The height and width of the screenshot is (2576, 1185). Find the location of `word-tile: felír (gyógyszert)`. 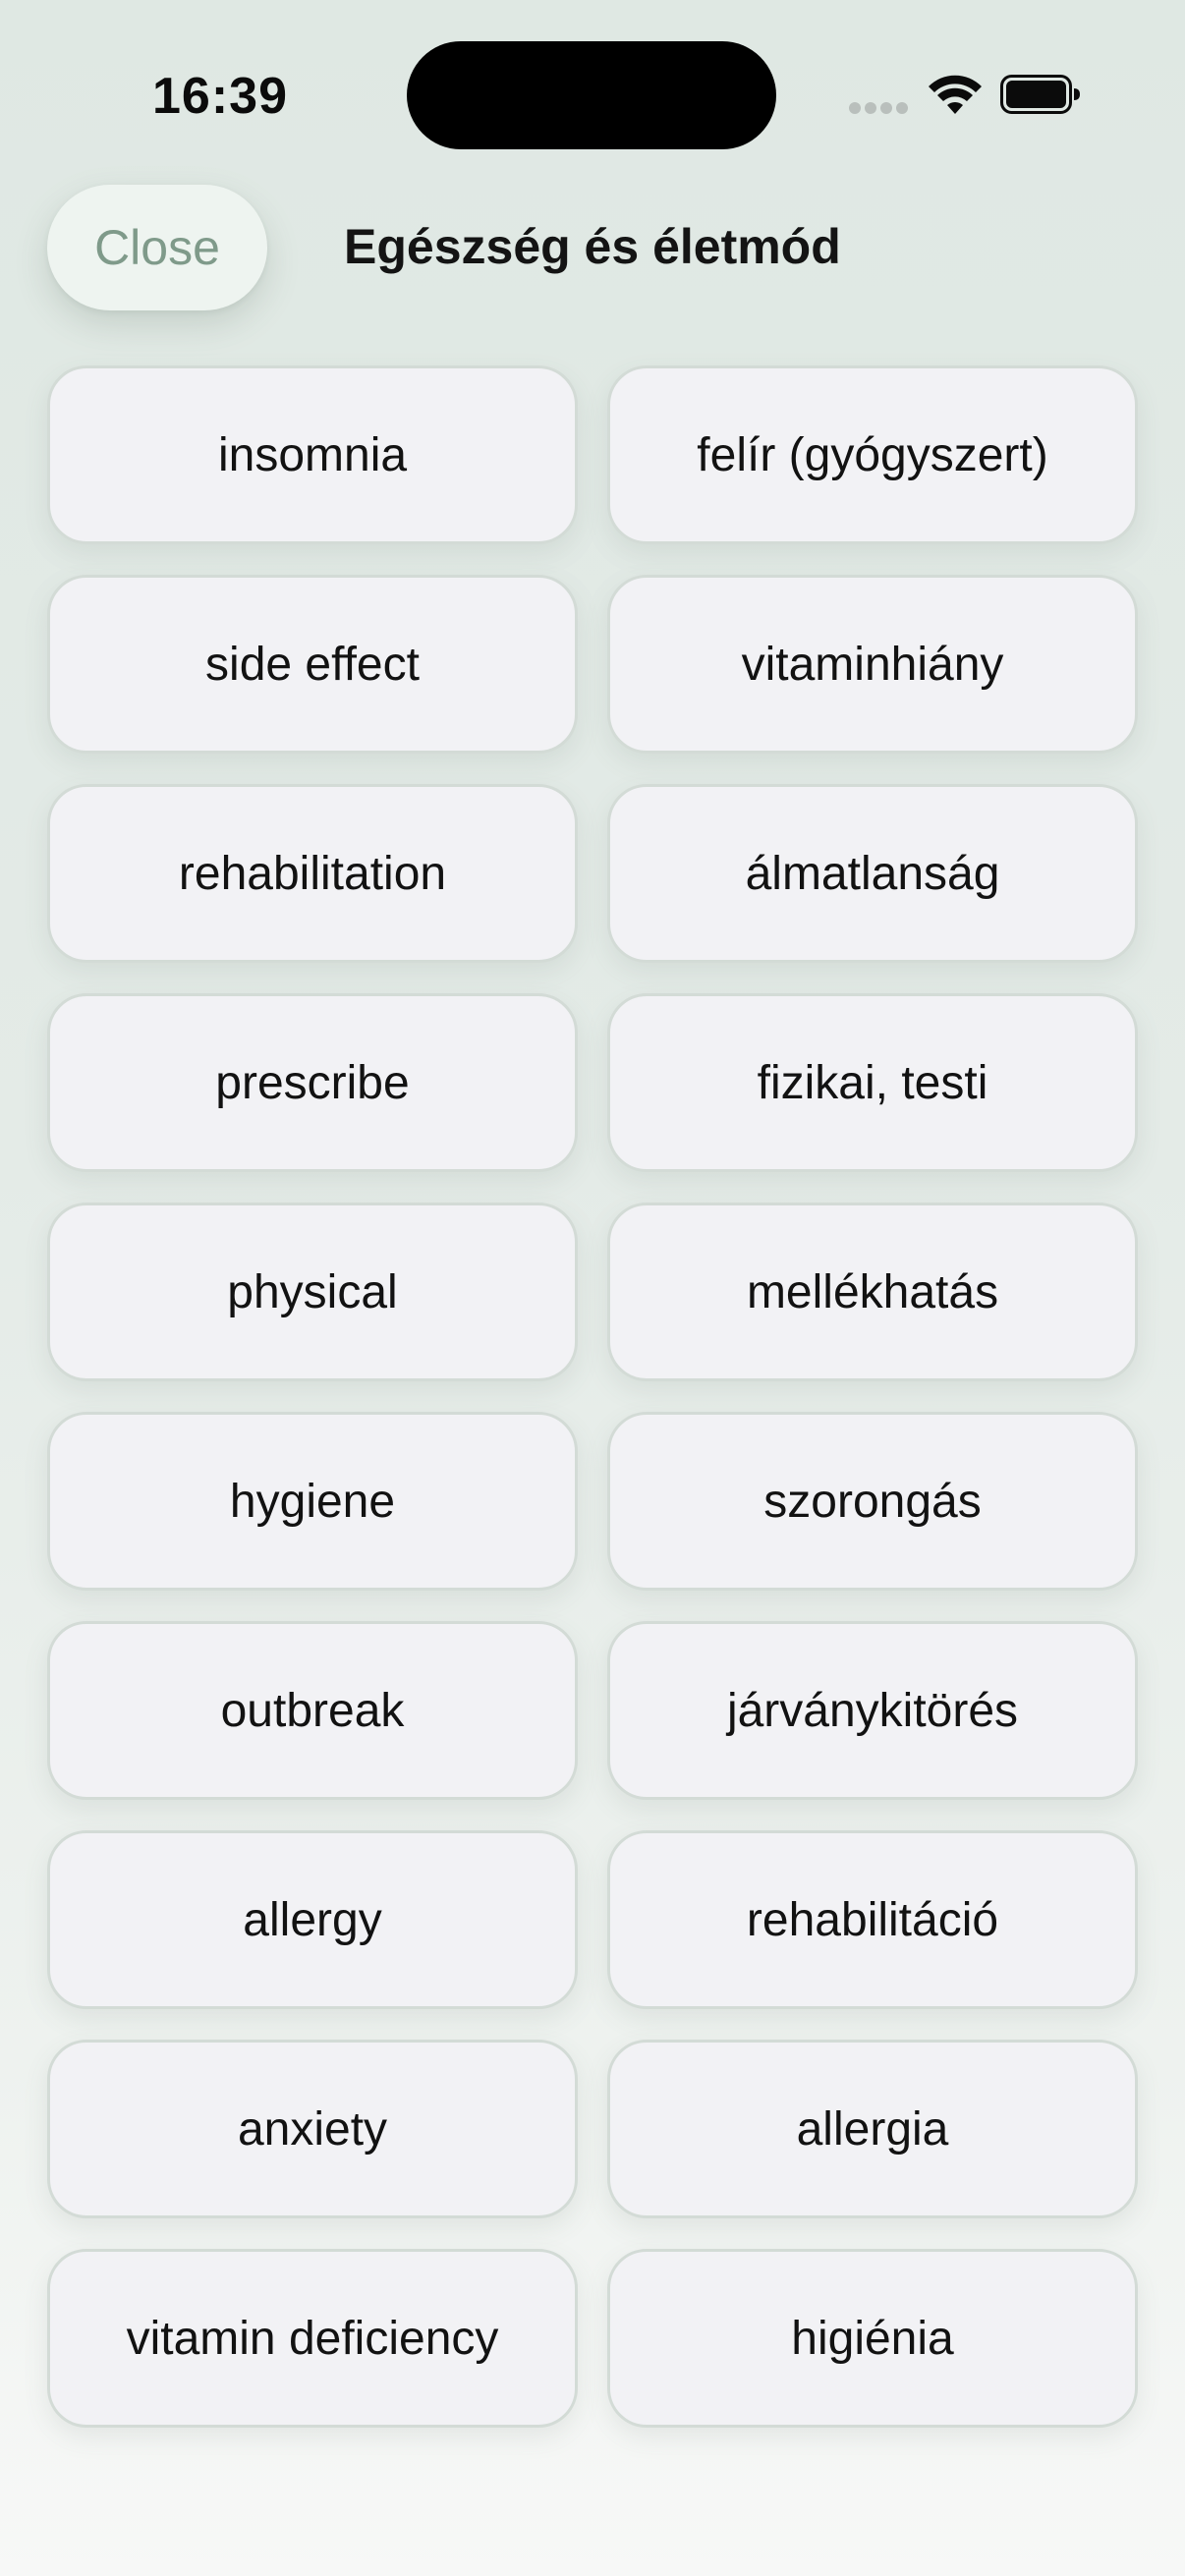

word-tile: felír (gyógyszert) is located at coordinates (873, 454).